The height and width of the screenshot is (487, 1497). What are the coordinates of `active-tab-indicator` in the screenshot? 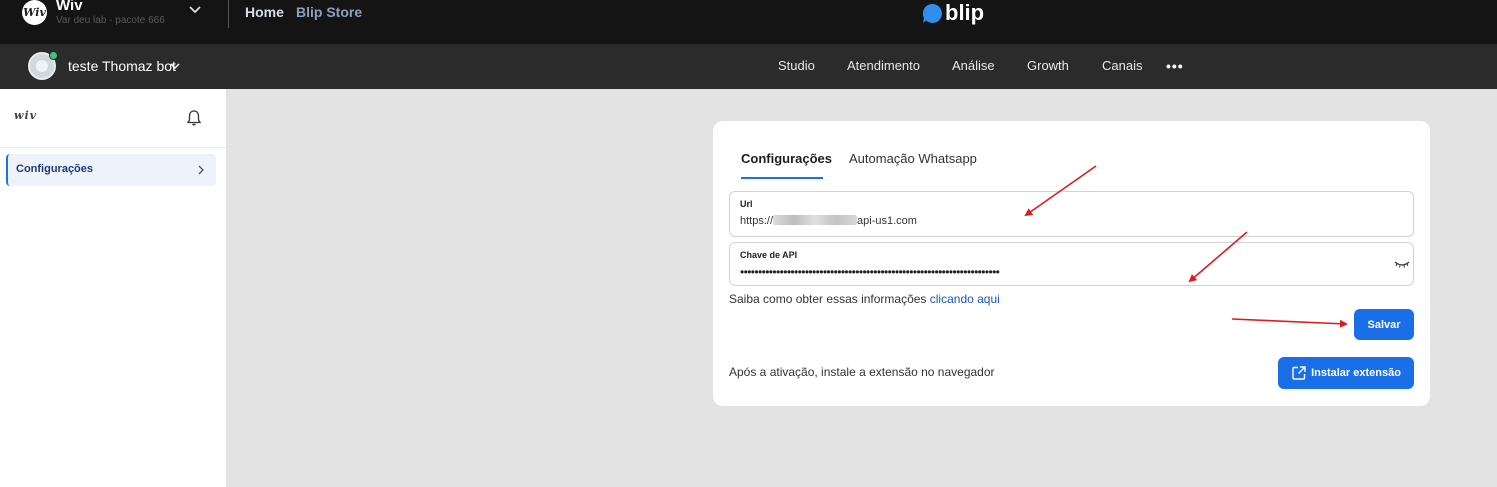 It's located at (782, 178).